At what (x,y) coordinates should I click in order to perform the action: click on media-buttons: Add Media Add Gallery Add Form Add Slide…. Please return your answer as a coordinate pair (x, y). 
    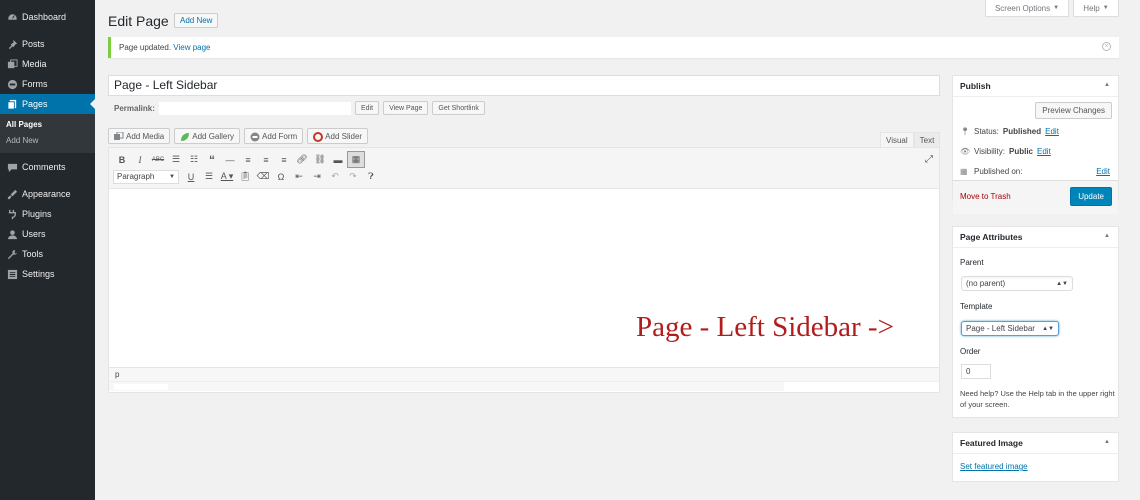
    Looking at the image, I should click on (238, 136).